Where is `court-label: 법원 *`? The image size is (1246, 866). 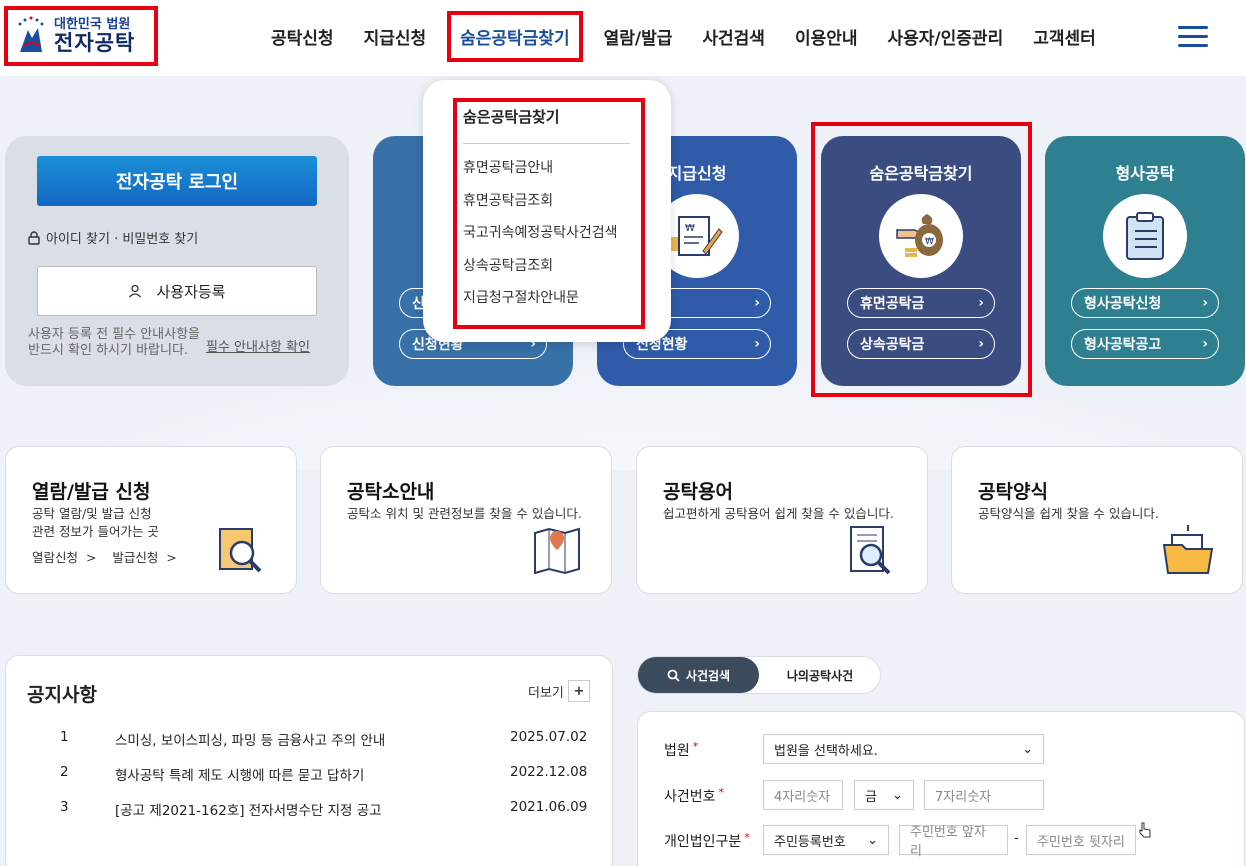
court-label: 법원 * is located at coordinates (681, 749).